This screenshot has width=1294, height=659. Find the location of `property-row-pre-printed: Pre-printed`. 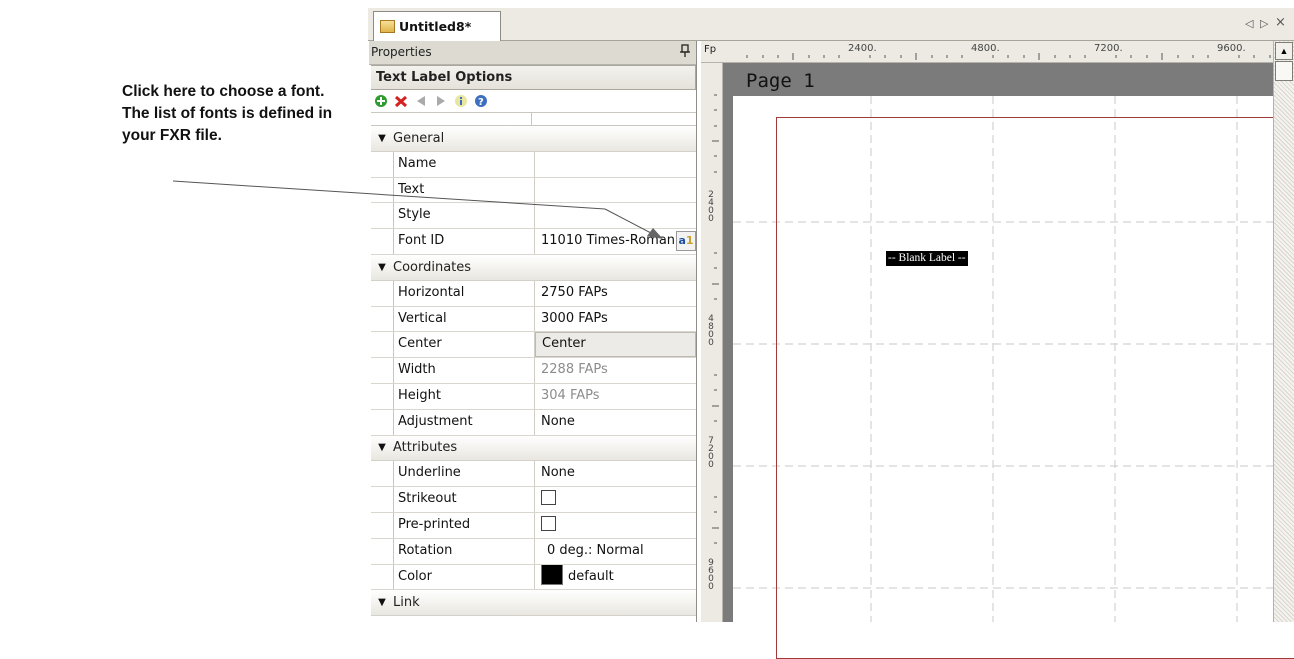

property-row-pre-printed: Pre-printed is located at coordinates (533, 525).